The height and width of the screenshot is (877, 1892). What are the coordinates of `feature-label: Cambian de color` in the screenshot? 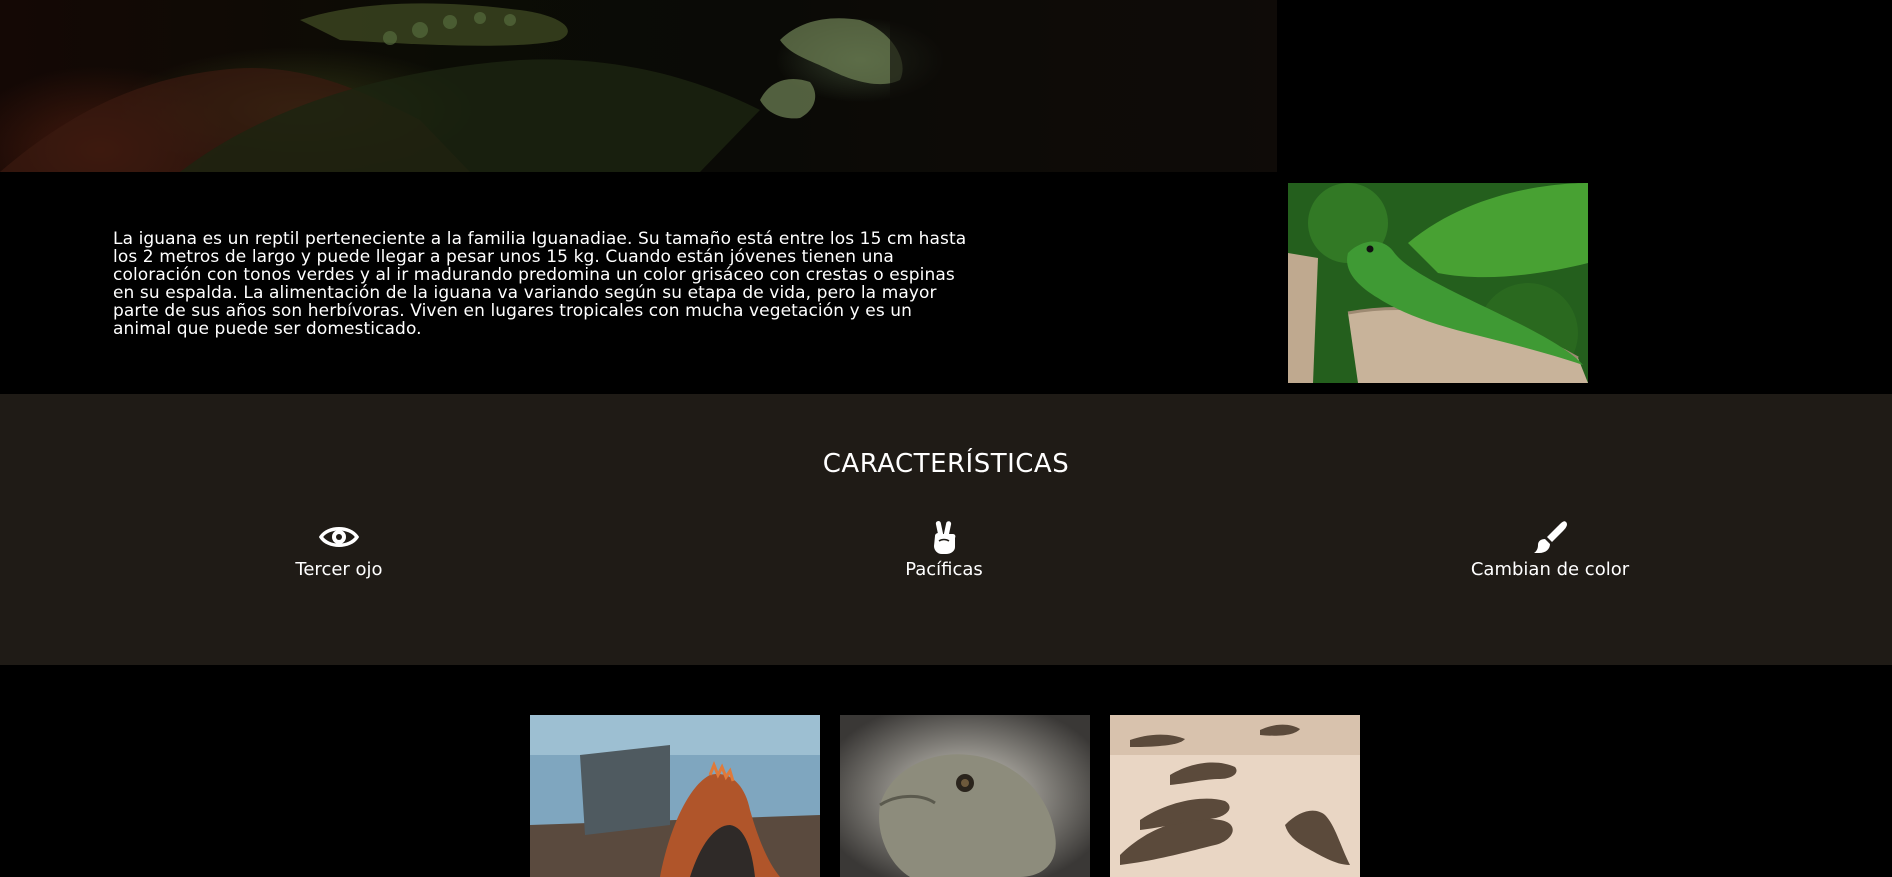 It's located at (1550, 569).